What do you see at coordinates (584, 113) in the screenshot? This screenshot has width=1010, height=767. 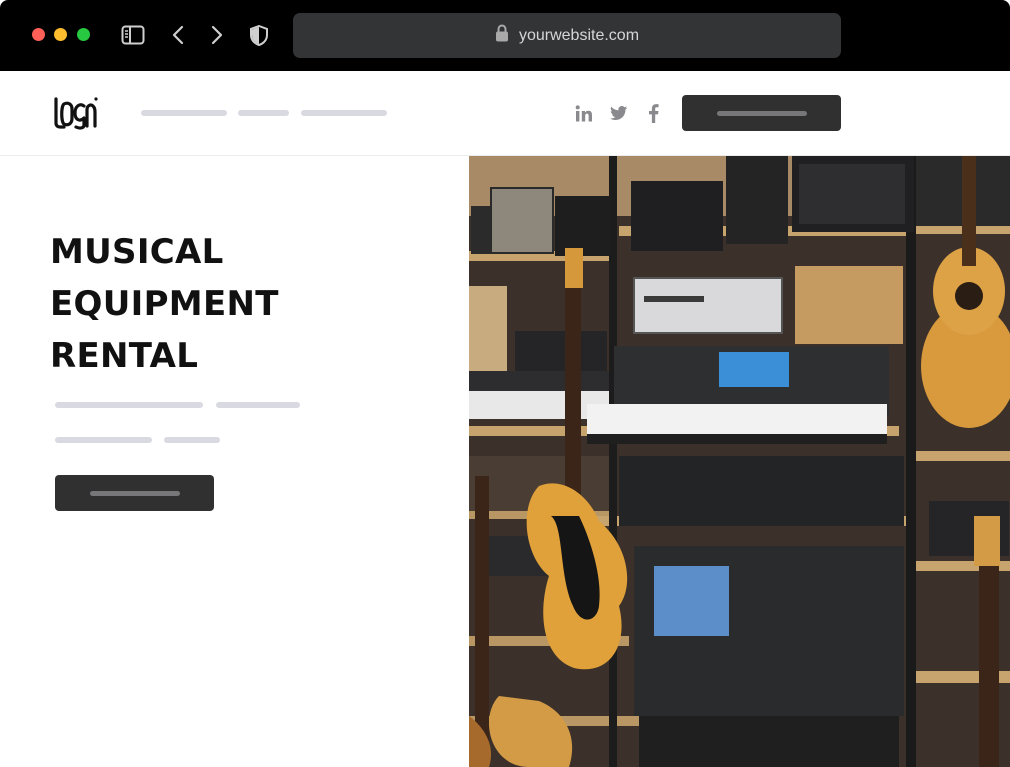 I see `linkedin-icon` at bounding box center [584, 113].